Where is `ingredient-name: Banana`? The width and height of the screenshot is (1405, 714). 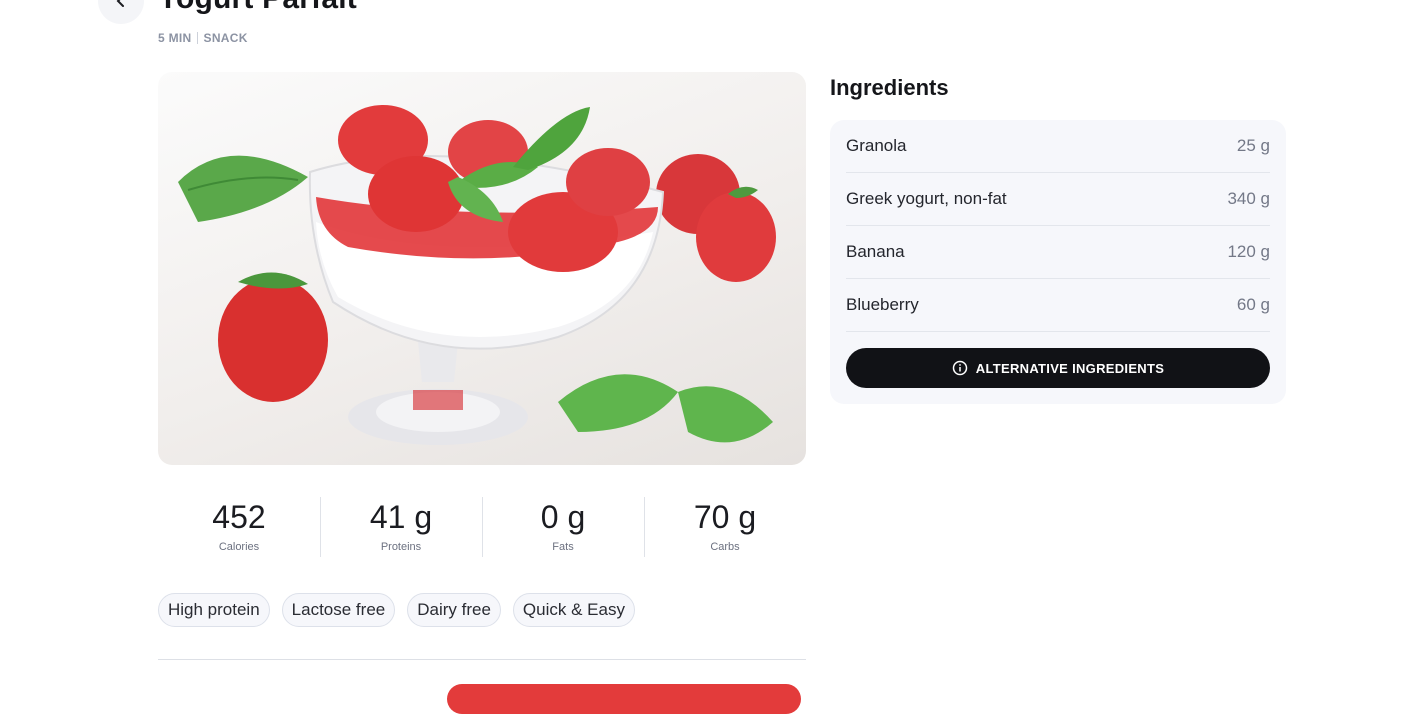
ingredient-name: Banana is located at coordinates (875, 251).